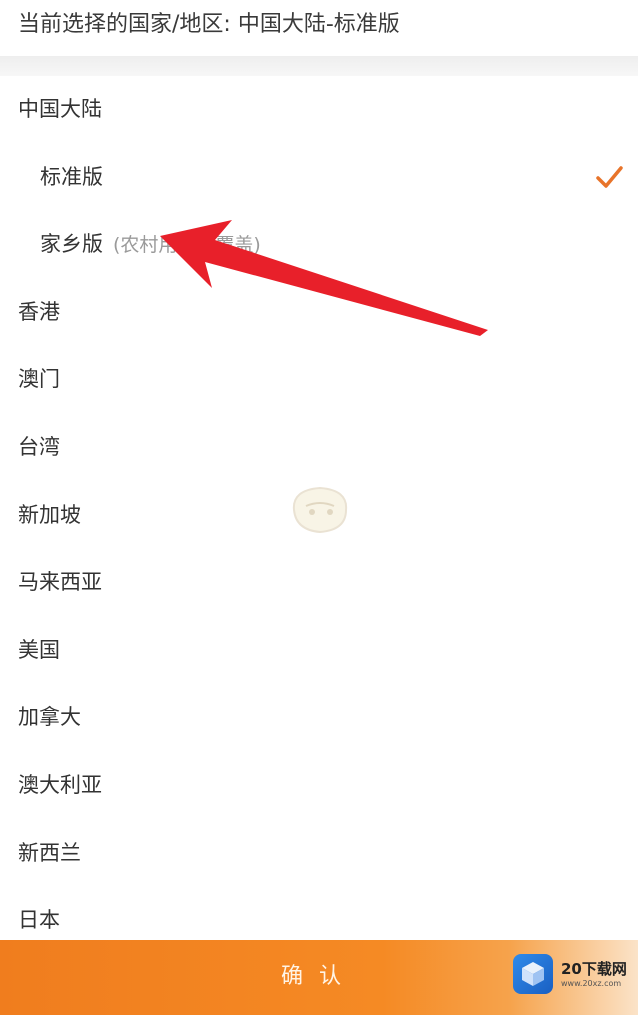  I want to click on region-option-label: 新加坡, so click(49, 515).